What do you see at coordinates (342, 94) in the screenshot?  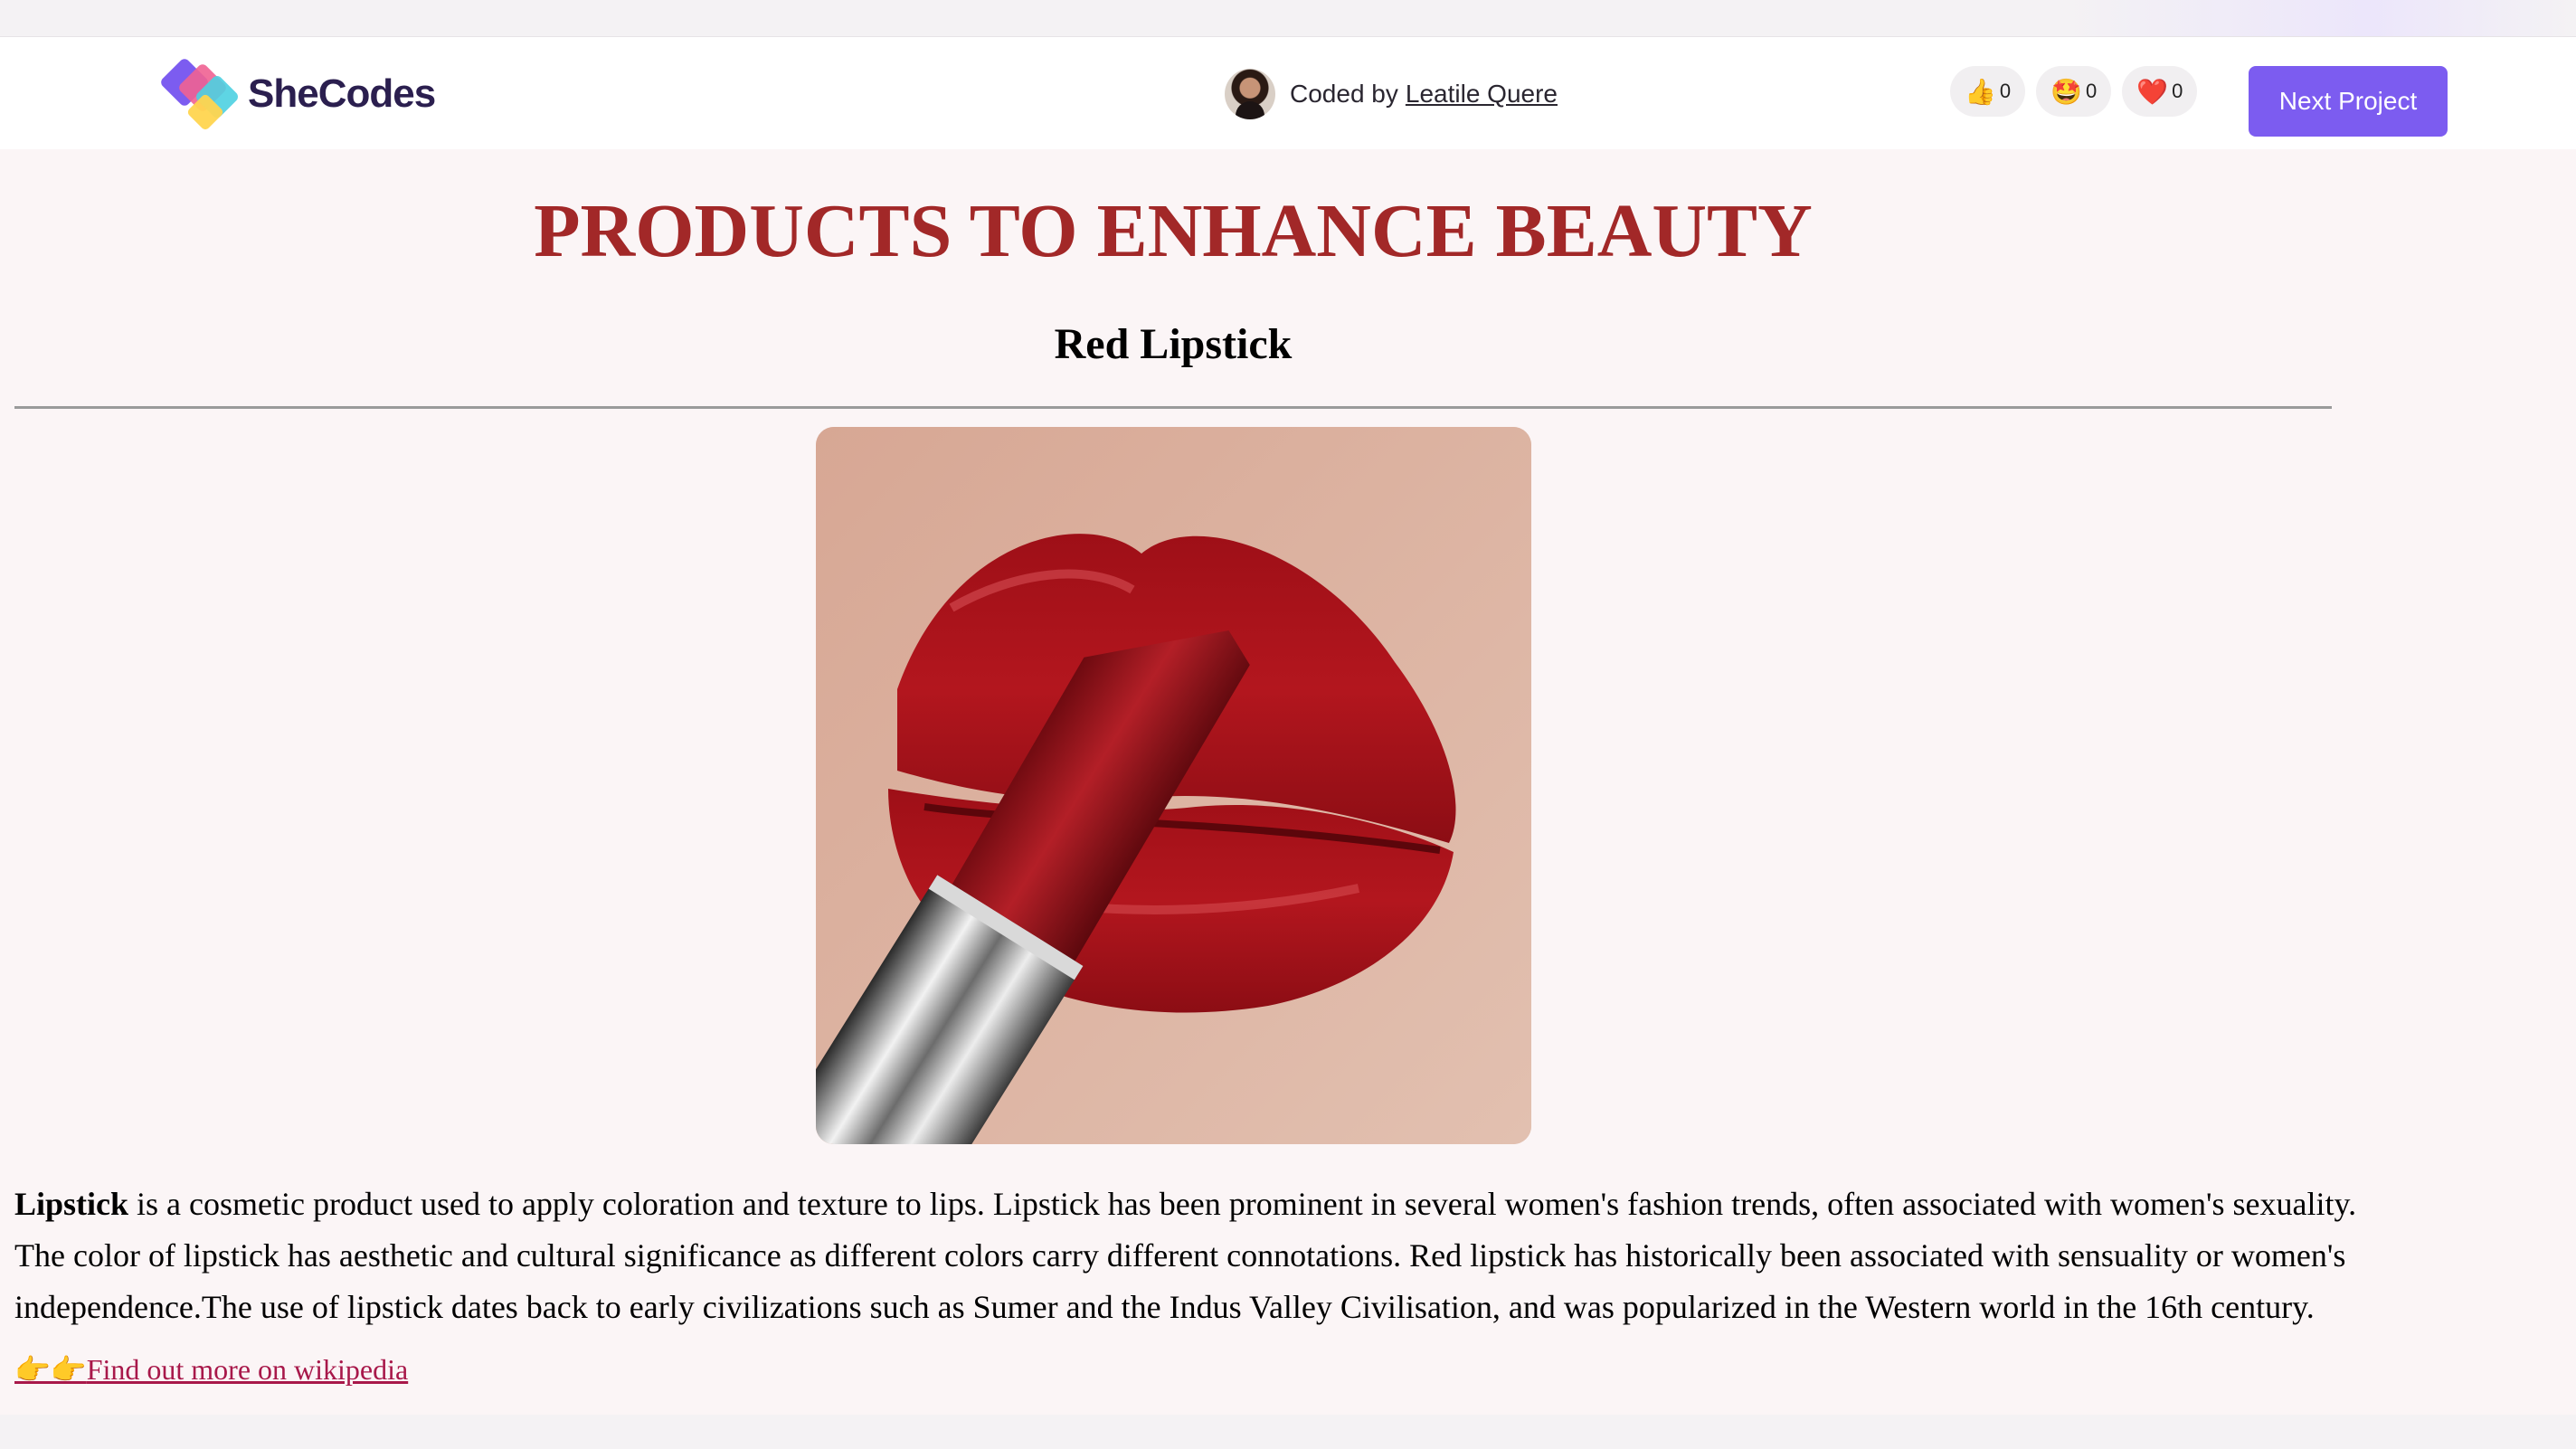 I see `brand-name: SheCodes` at bounding box center [342, 94].